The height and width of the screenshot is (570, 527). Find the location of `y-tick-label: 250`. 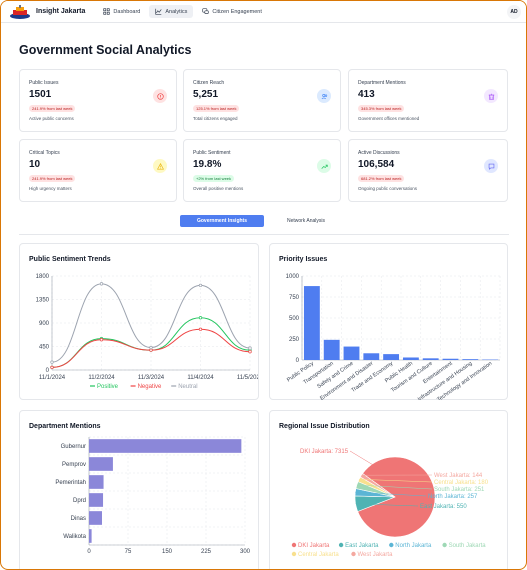

y-tick-label: 250 is located at coordinates (294, 340).